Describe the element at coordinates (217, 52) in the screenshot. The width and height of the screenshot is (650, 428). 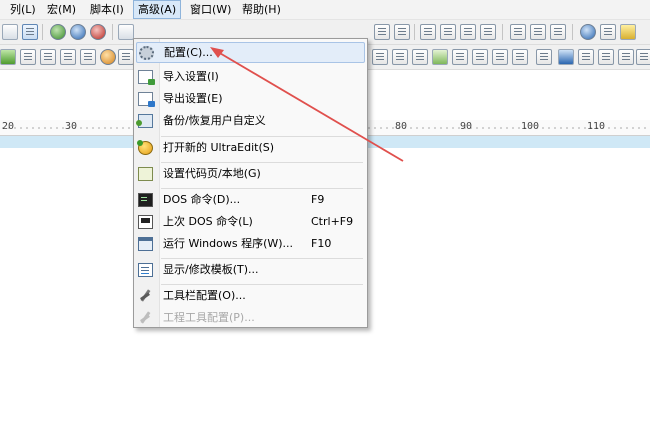
I see `arrow-head` at that location.